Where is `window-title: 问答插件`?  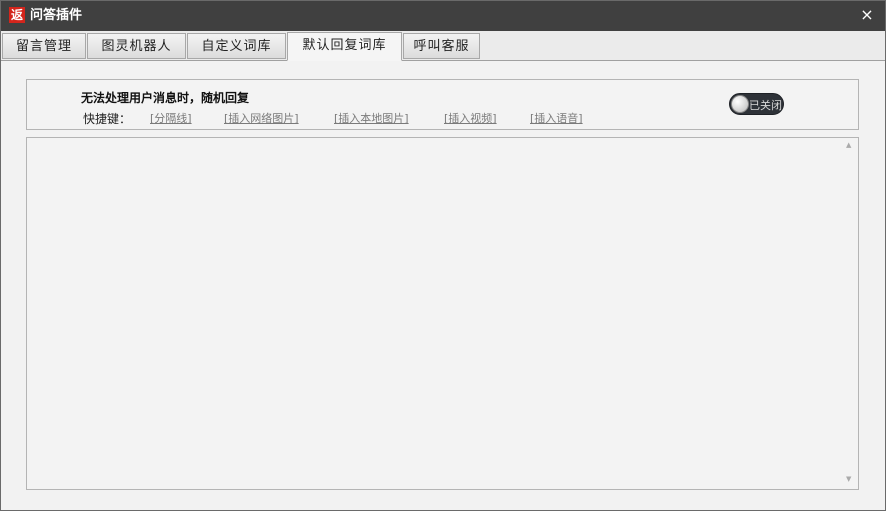 window-title: 问答插件 is located at coordinates (56, 15).